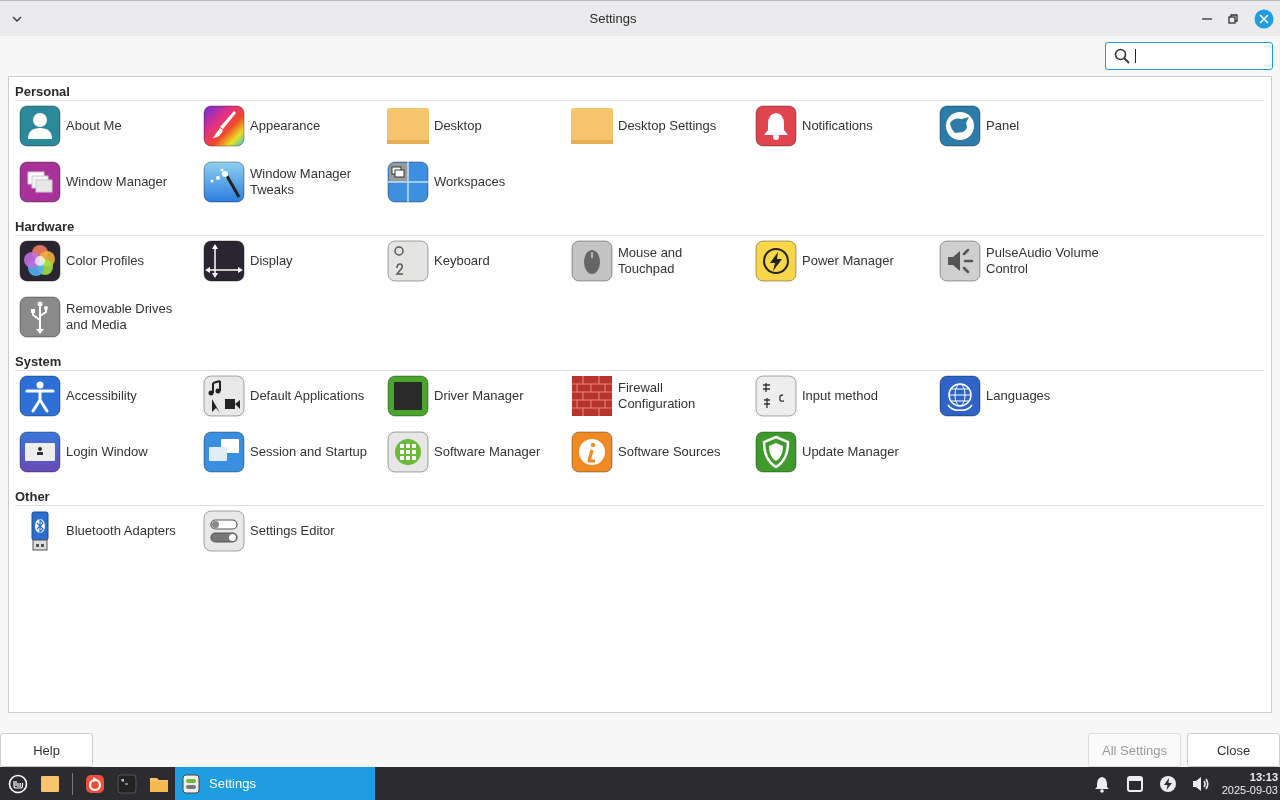  What do you see at coordinates (477, 261) in the screenshot?
I see `settings-item: Keyboard` at bounding box center [477, 261].